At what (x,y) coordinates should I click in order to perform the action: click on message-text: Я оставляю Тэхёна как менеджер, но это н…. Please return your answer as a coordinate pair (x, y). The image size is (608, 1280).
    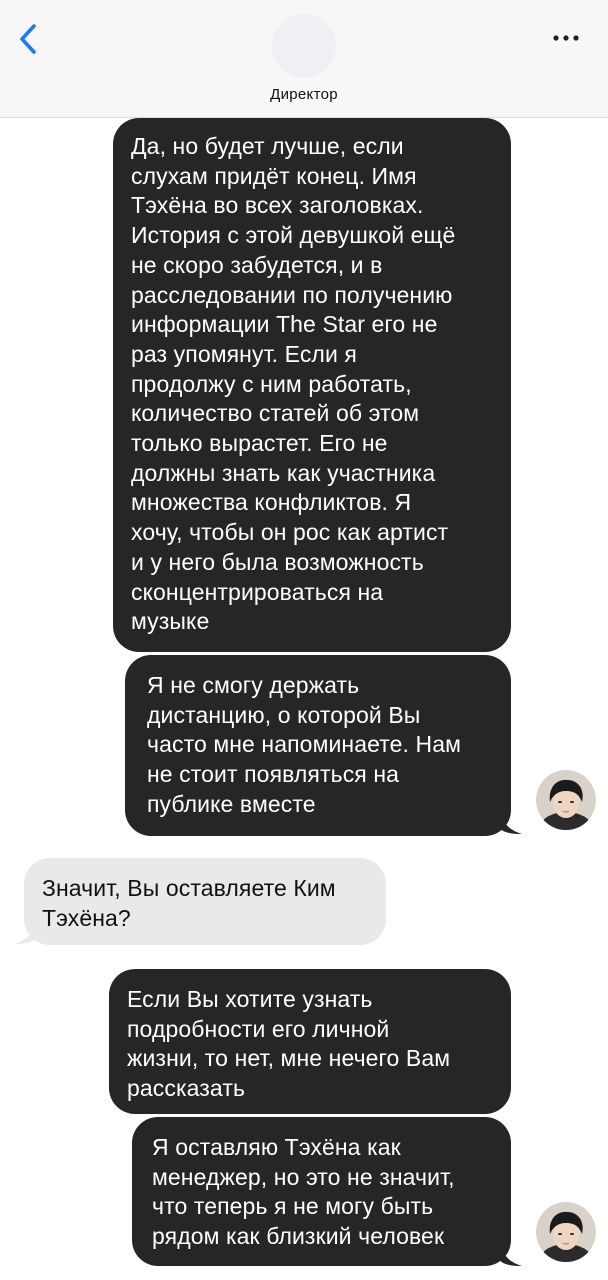
    Looking at the image, I should click on (303, 1192).